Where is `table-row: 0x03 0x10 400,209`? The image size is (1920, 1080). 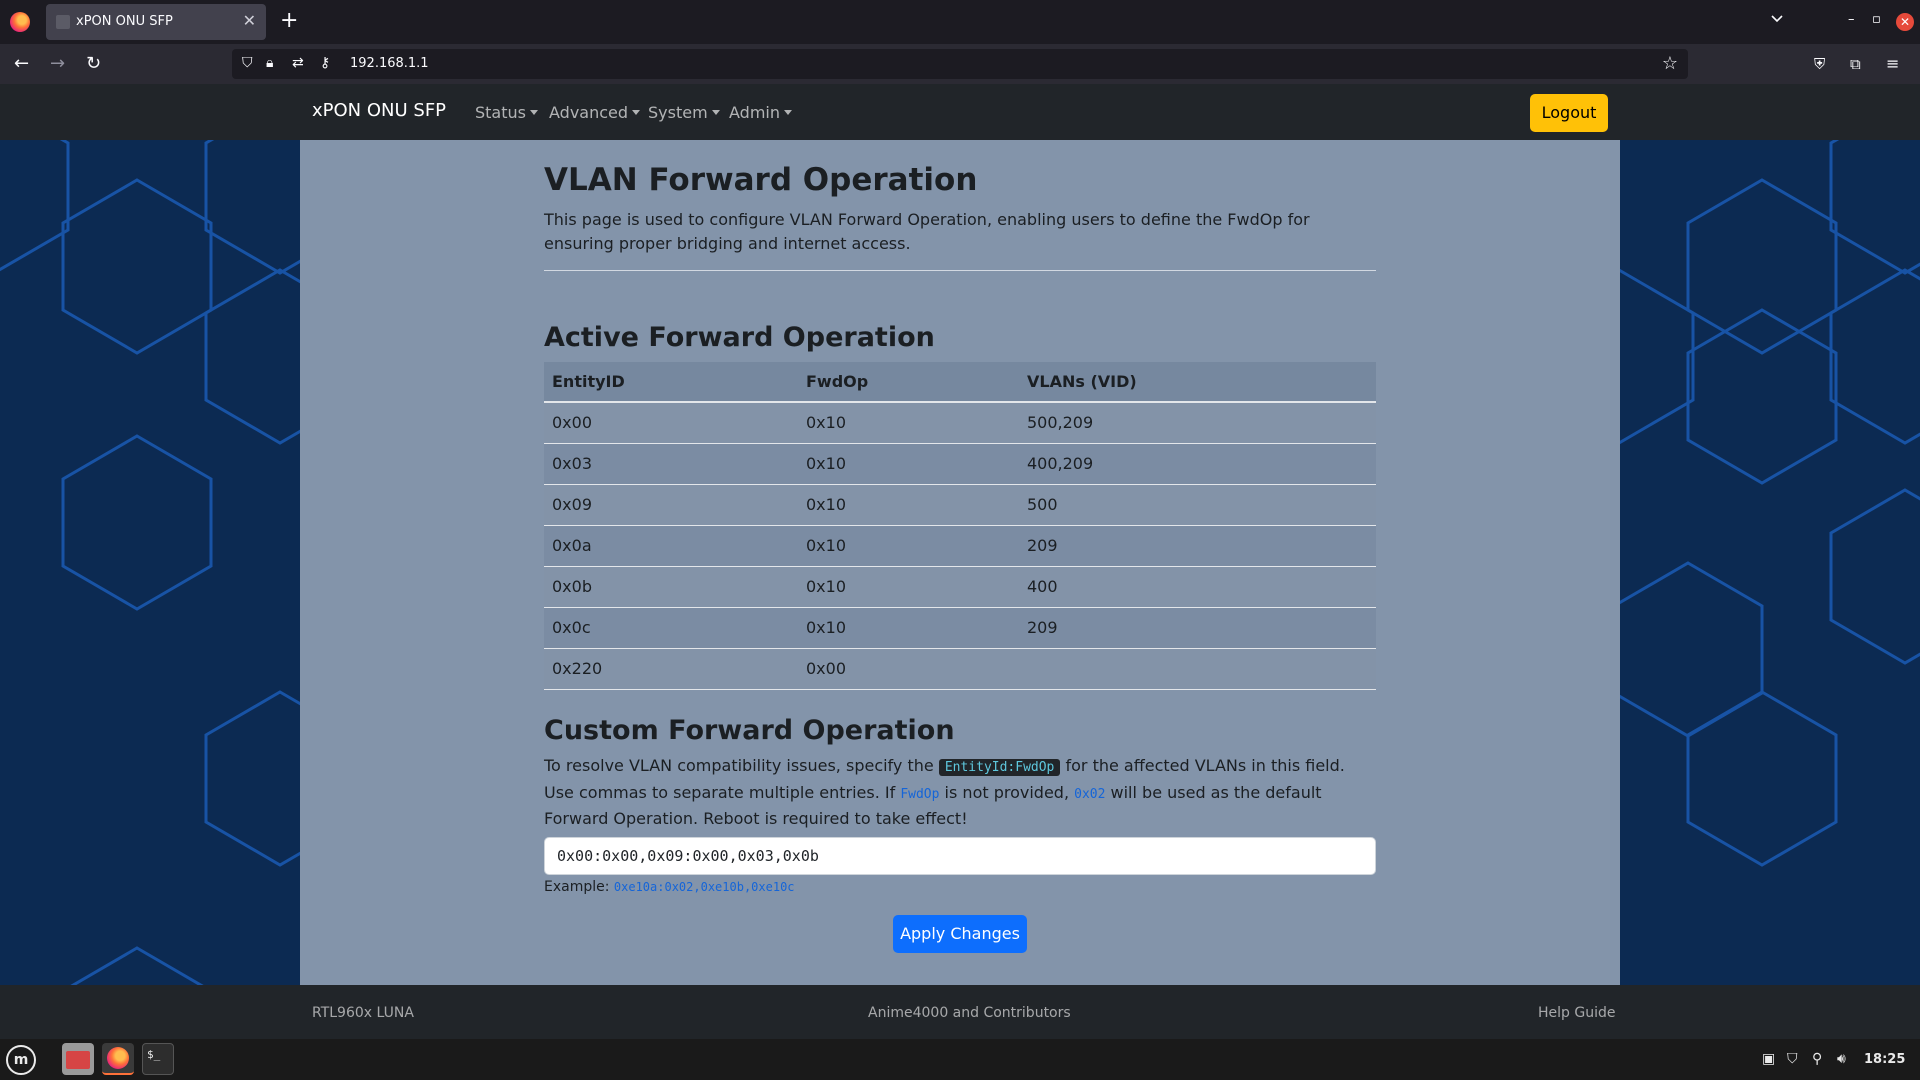
table-row: 0x03 0x10 400,209 is located at coordinates (960, 464).